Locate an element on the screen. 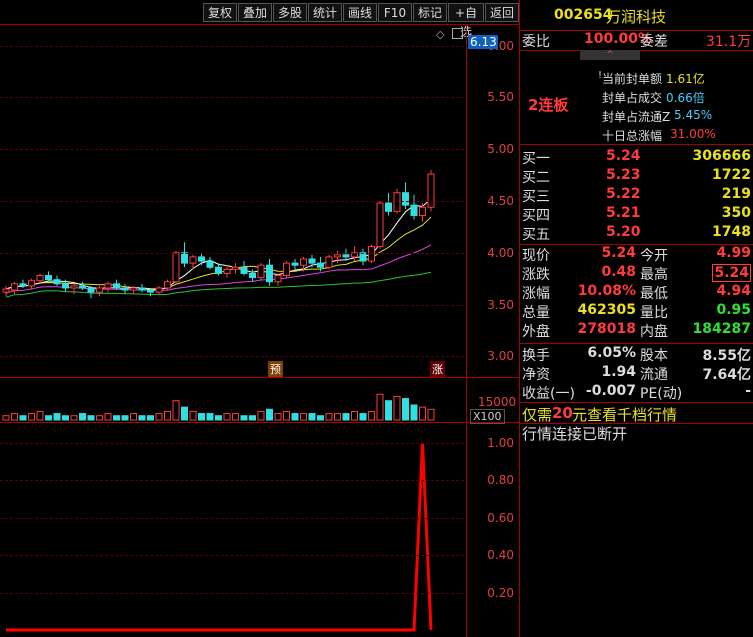  bid-volume: 306666 is located at coordinates (721, 156).